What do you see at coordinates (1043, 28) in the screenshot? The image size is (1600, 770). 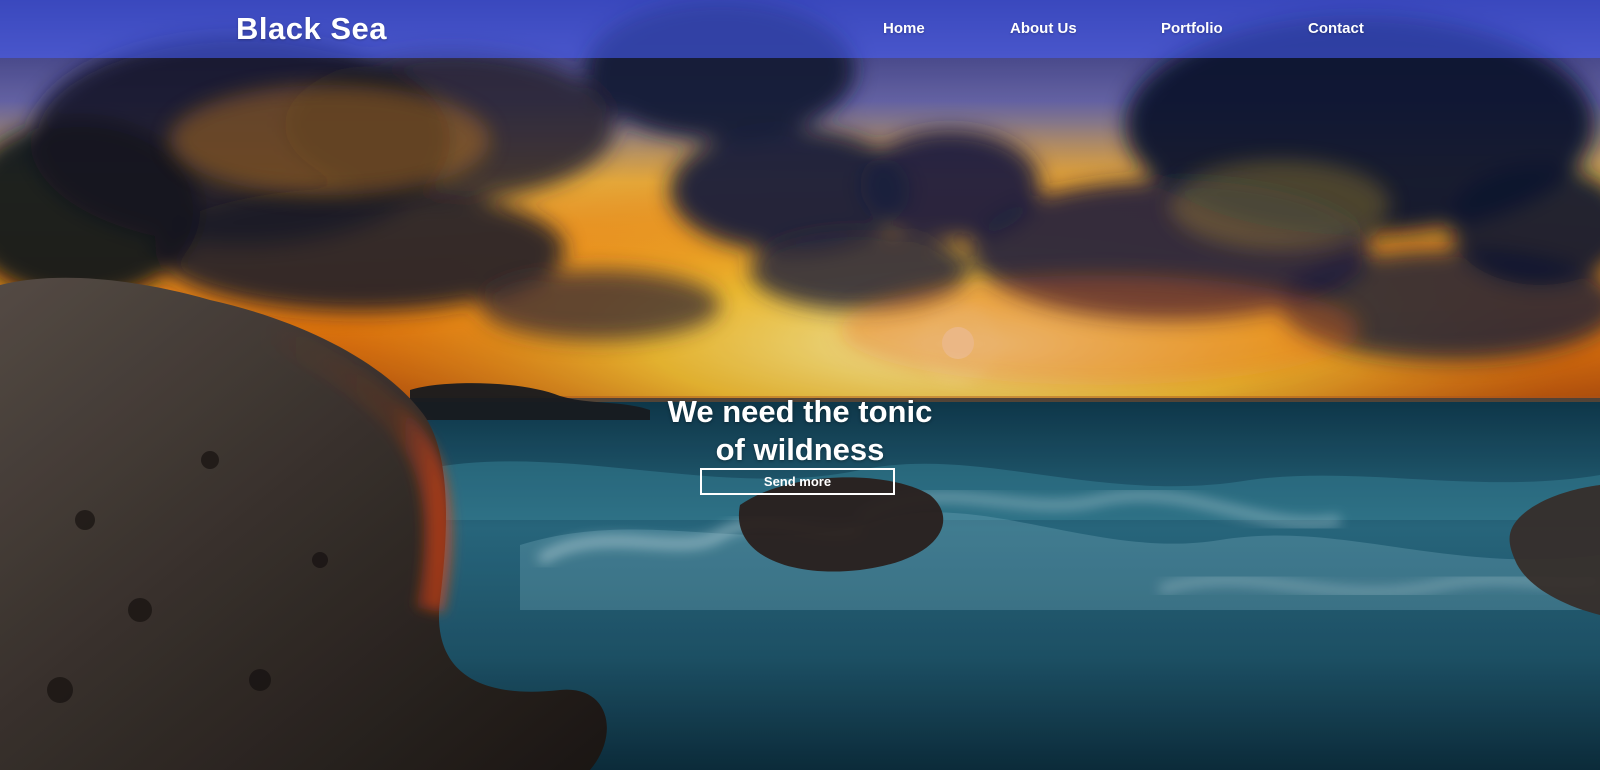 I see `nav-link-about-us: About Us` at bounding box center [1043, 28].